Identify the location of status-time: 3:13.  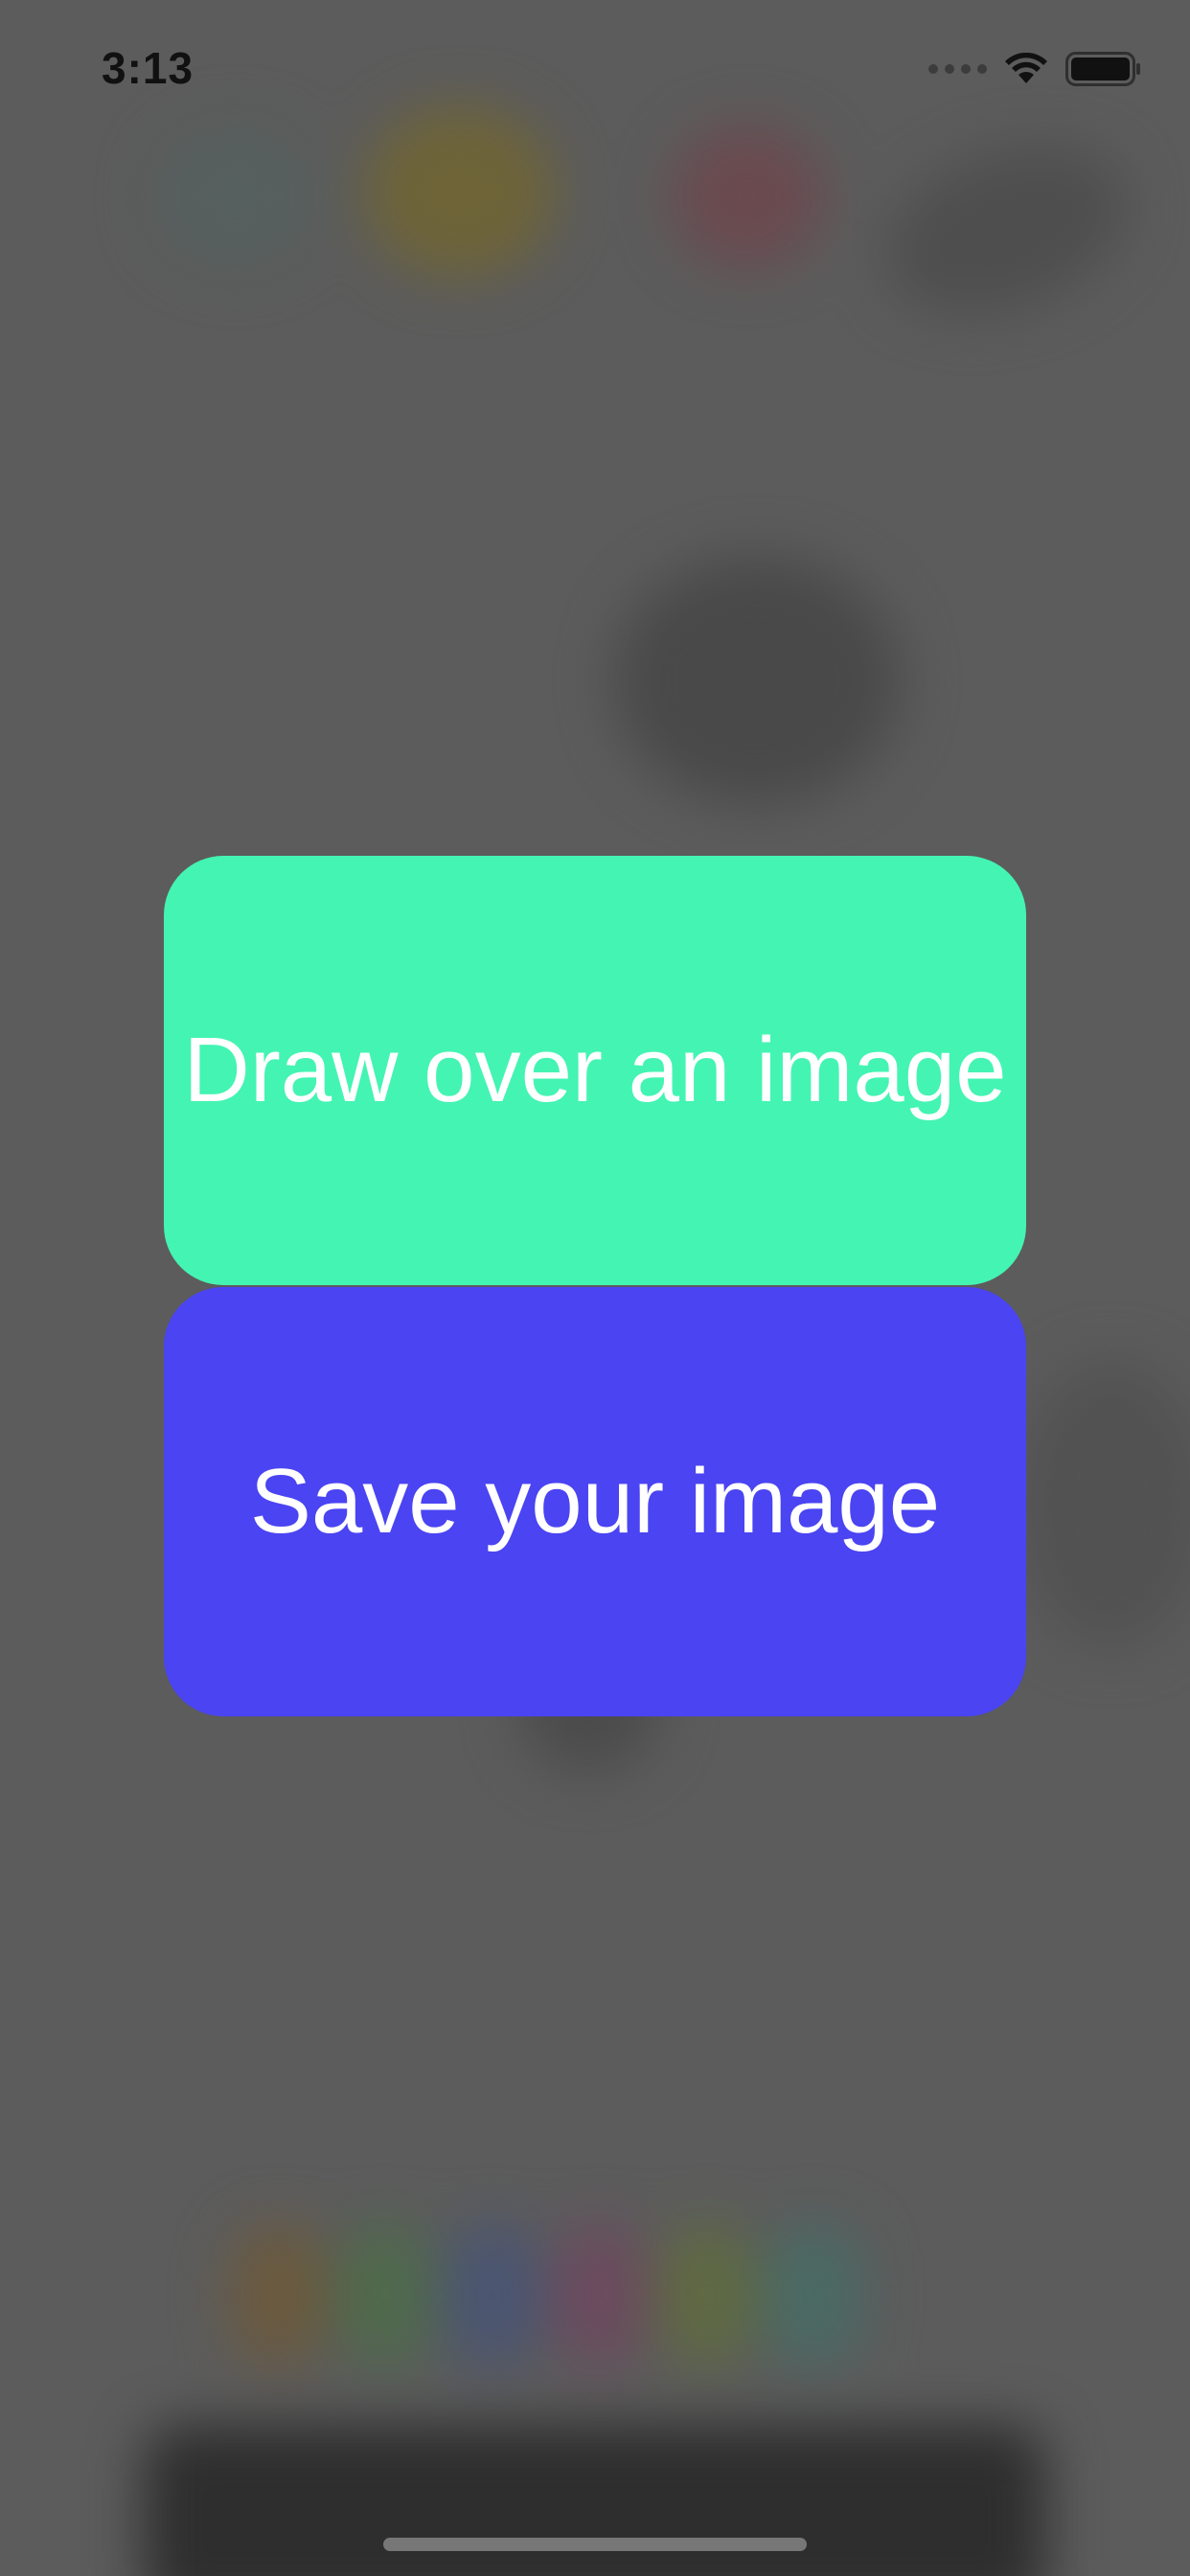
(148, 68).